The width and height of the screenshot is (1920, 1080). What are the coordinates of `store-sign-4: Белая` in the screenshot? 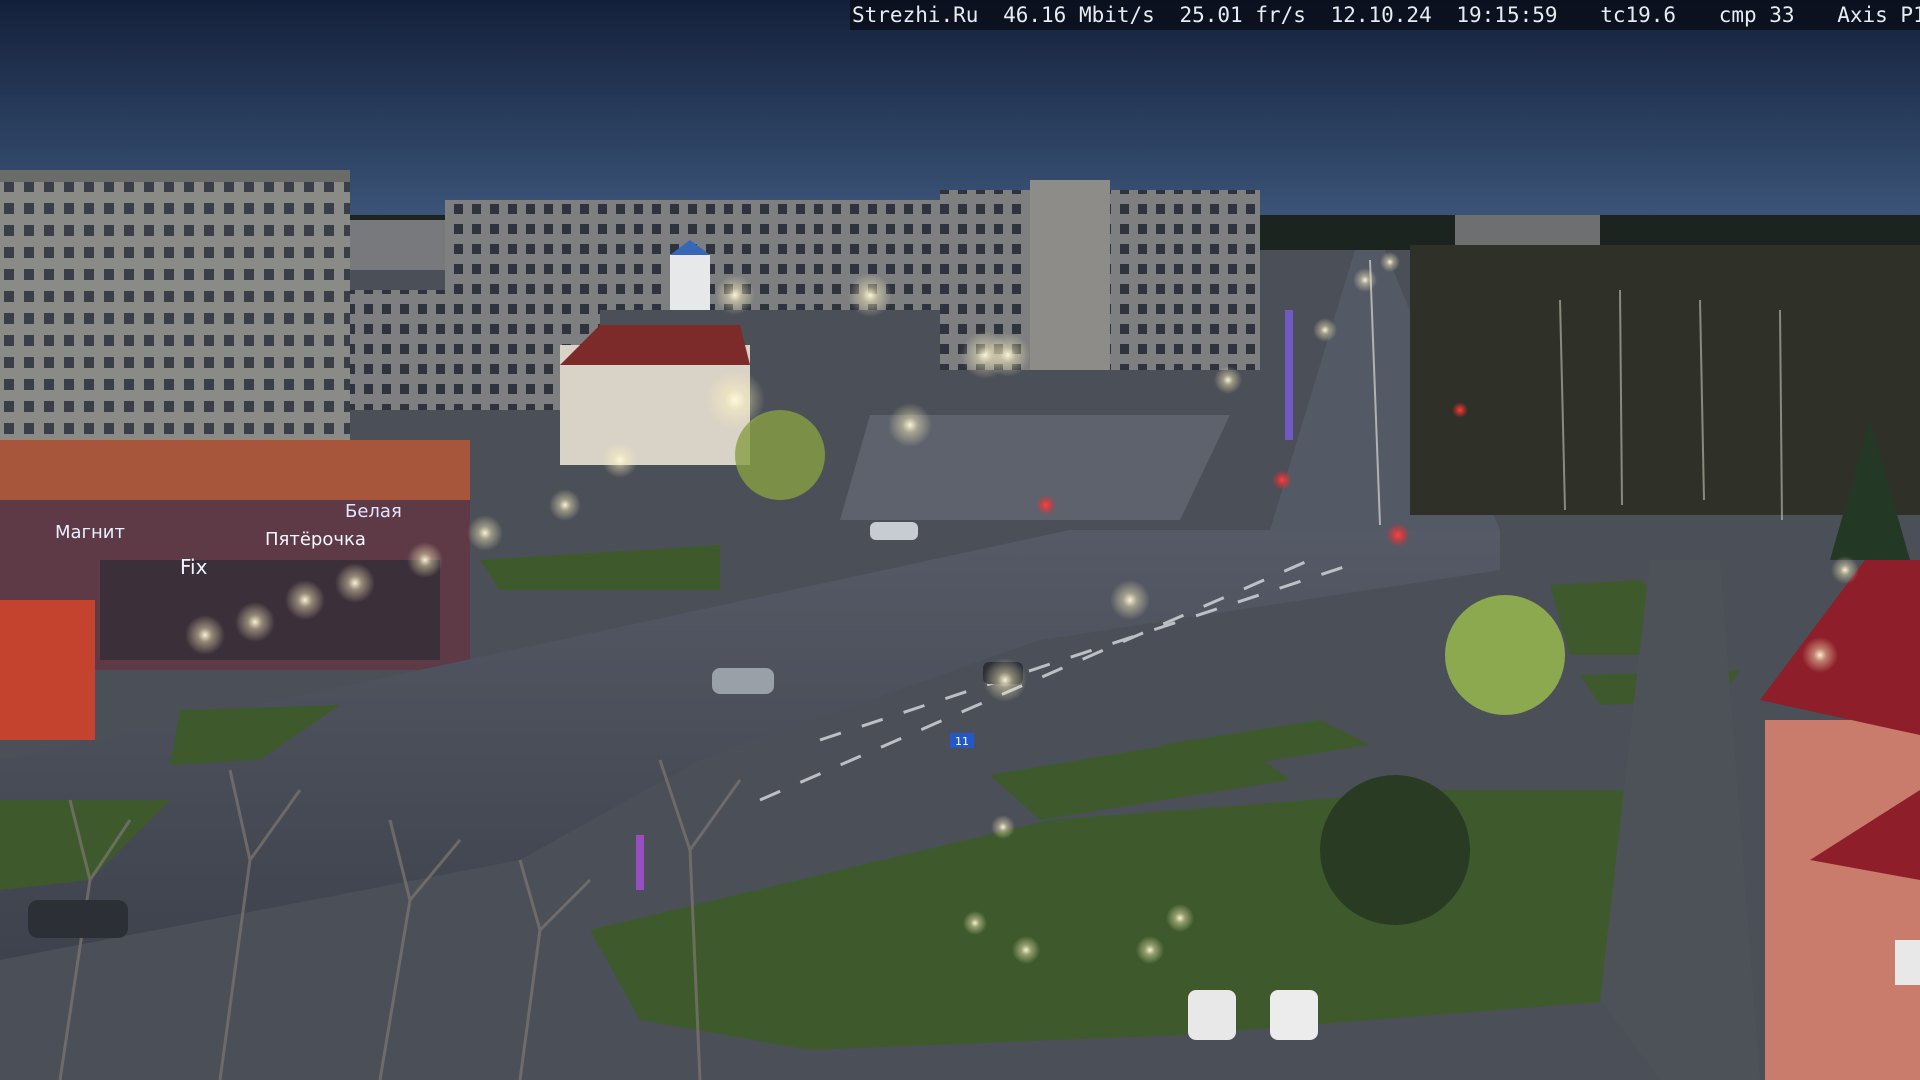 It's located at (373, 511).